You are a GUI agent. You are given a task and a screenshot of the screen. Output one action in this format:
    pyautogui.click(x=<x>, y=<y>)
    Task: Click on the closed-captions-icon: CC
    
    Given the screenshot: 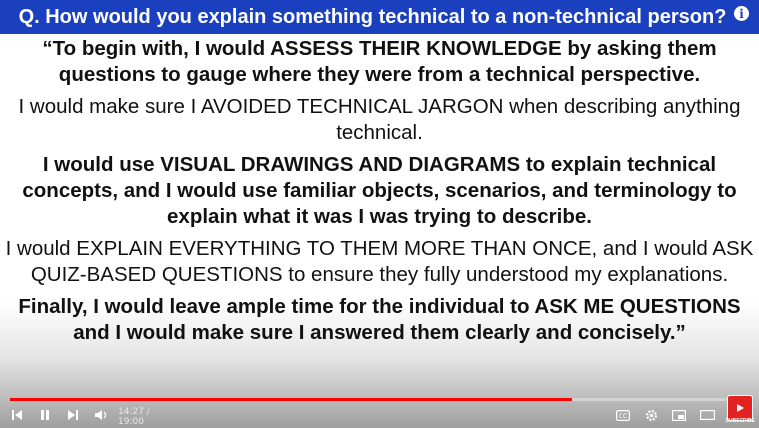 What is the action you would take?
    pyautogui.click(x=623, y=415)
    